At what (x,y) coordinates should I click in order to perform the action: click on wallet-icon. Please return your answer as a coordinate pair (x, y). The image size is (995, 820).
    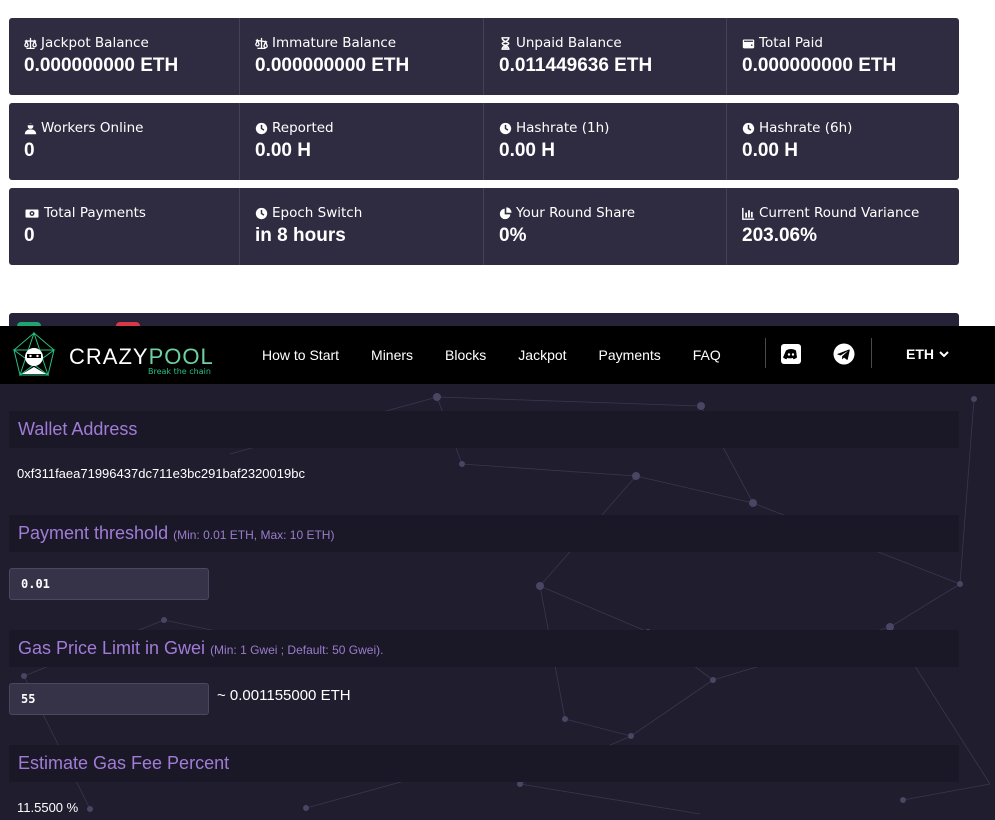
    Looking at the image, I should click on (748, 43).